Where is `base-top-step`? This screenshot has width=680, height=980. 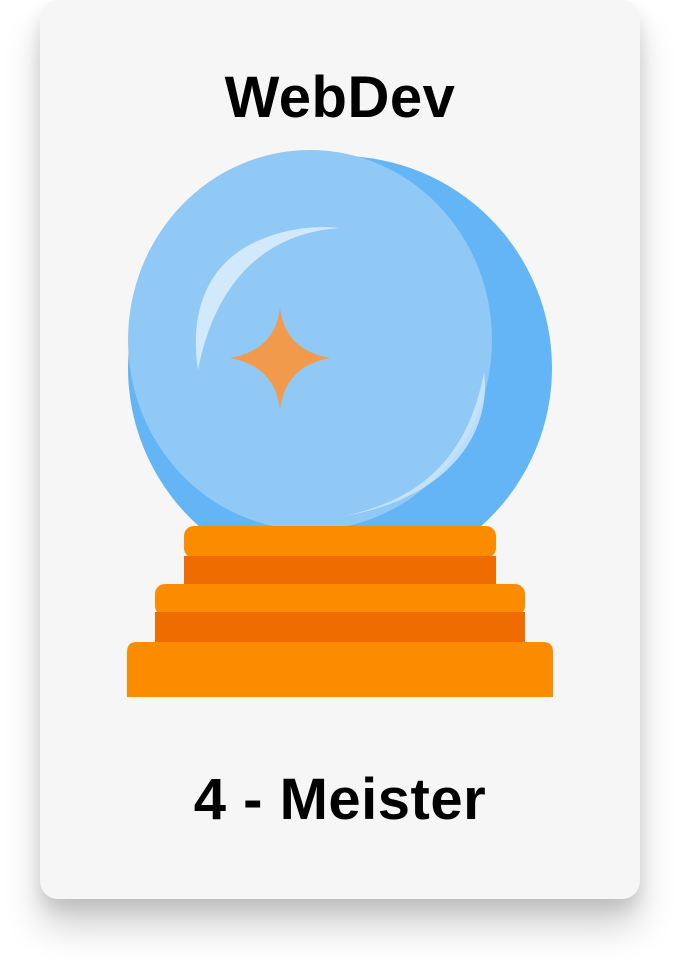 base-top-step is located at coordinates (340, 542).